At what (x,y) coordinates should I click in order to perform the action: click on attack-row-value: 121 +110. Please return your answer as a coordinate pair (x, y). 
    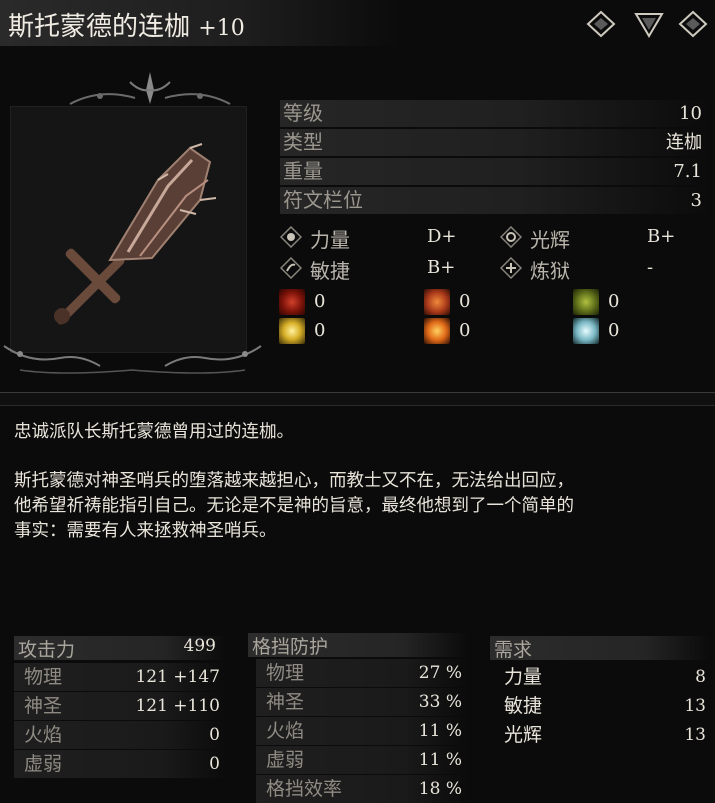
    Looking at the image, I should click on (177, 706).